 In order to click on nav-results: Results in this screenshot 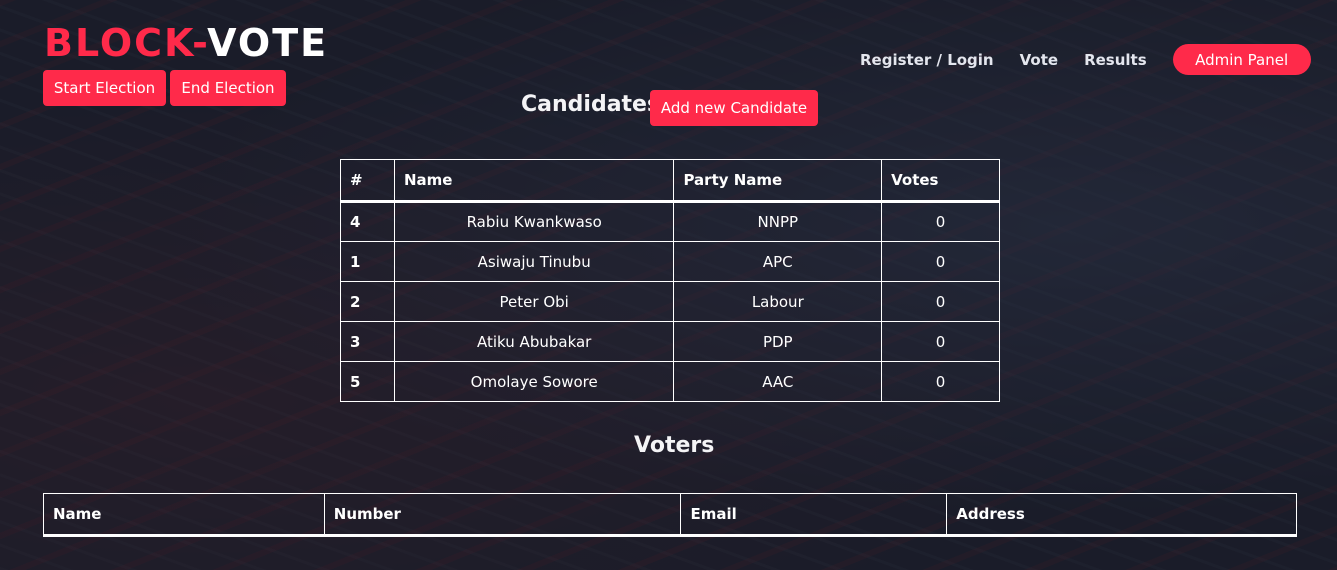, I will do `click(1115, 60)`.